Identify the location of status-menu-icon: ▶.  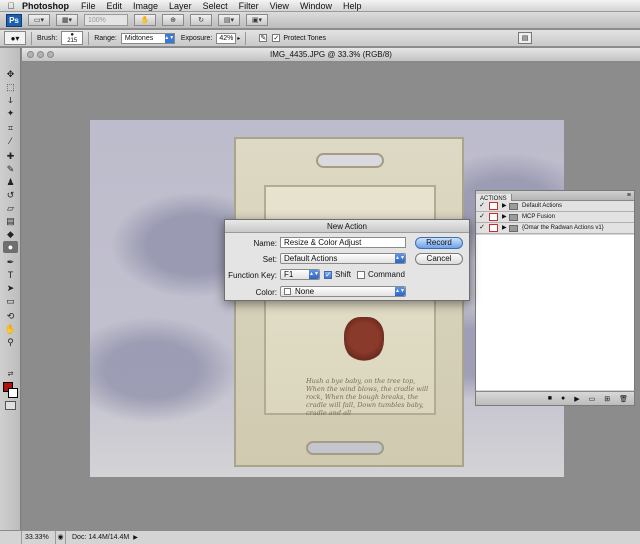
(135, 537).